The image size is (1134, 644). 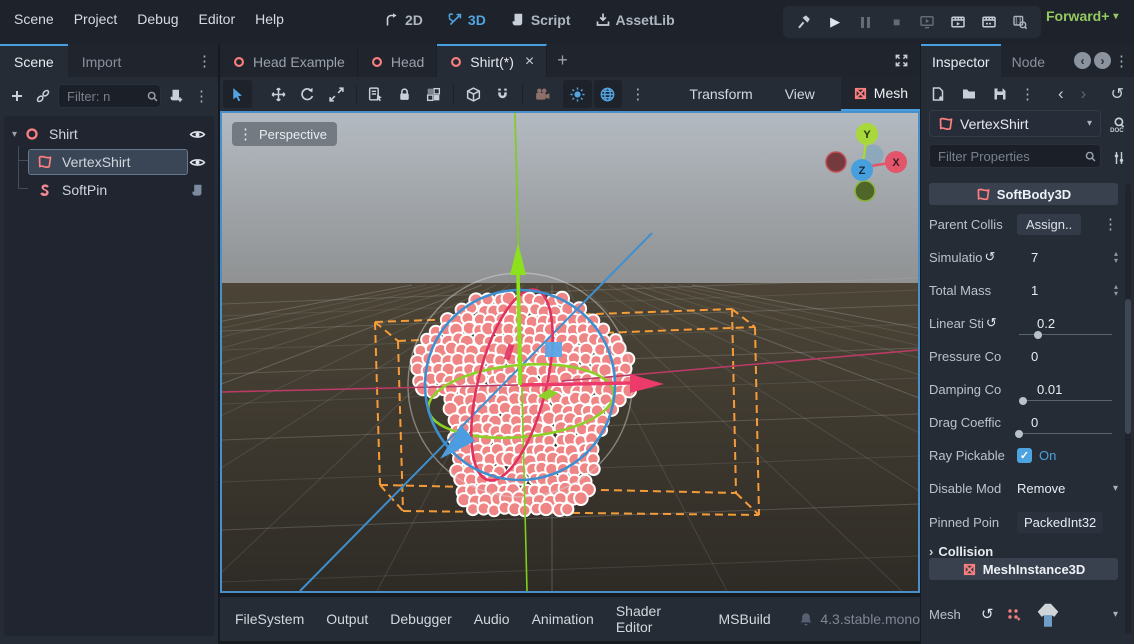 I want to click on property-value: 0.2, so click(x=1046, y=323).